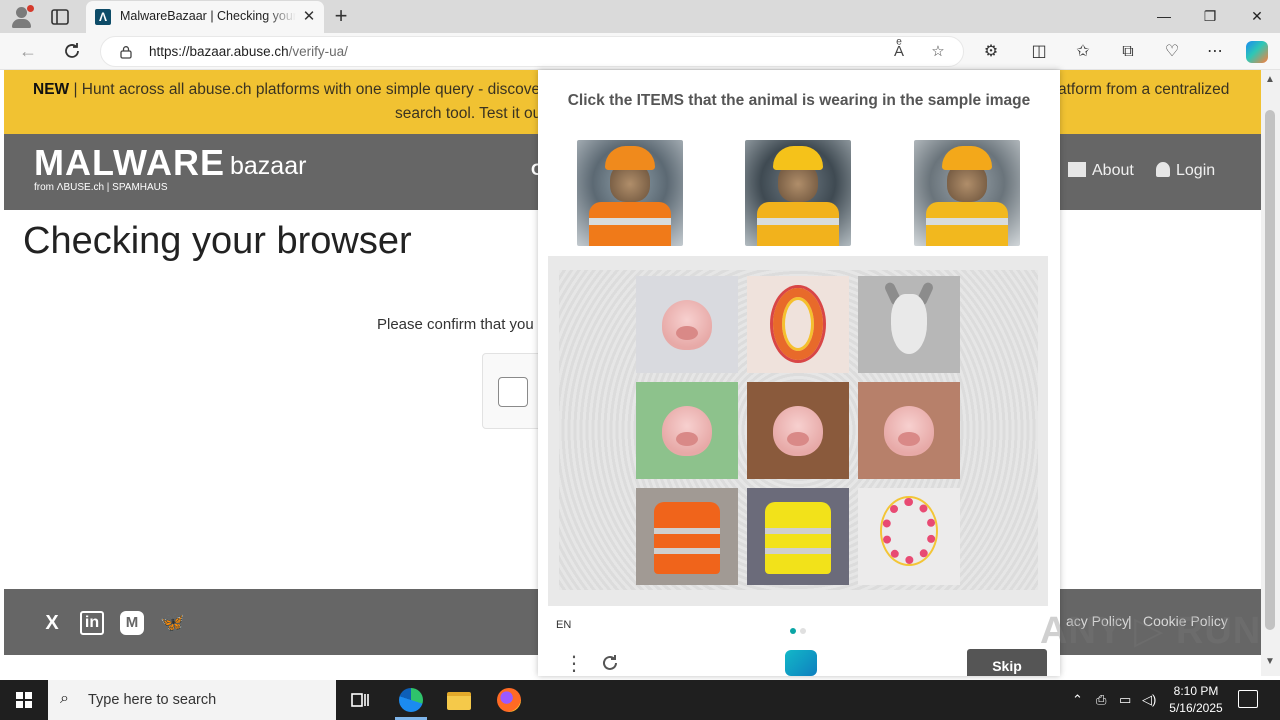 The image size is (1280, 720). What do you see at coordinates (1039, 52) in the screenshot?
I see `split-screen-icon: ◫` at bounding box center [1039, 52].